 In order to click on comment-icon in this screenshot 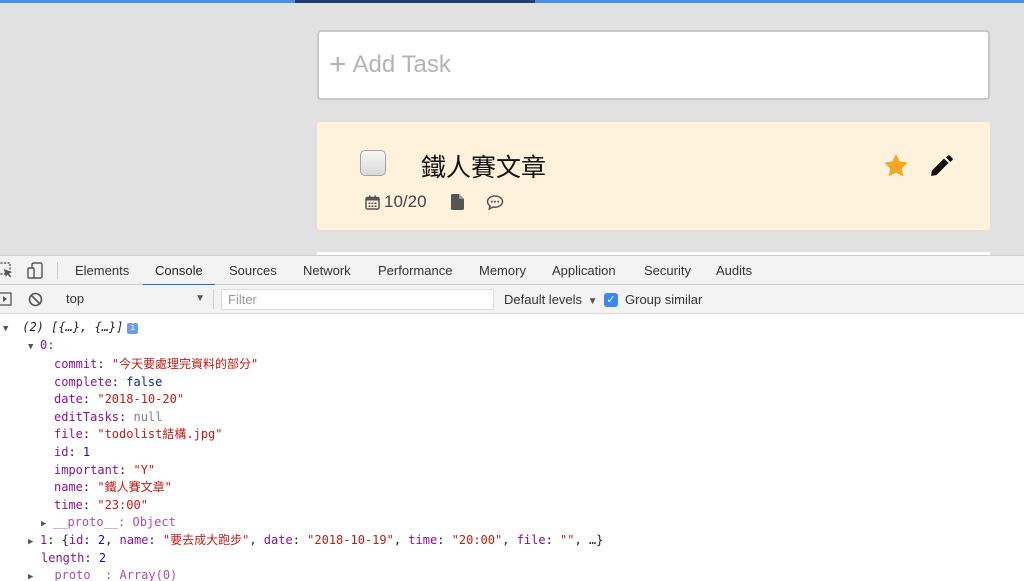, I will do `click(495, 202)`.